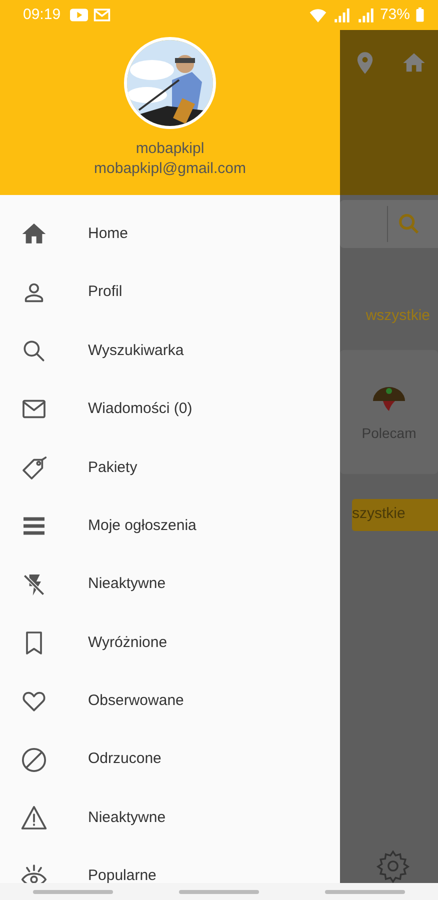 The width and height of the screenshot is (438, 900). Describe the element at coordinates (101, 15) in the screenshot. I see `mail-notification-icon` at that location.